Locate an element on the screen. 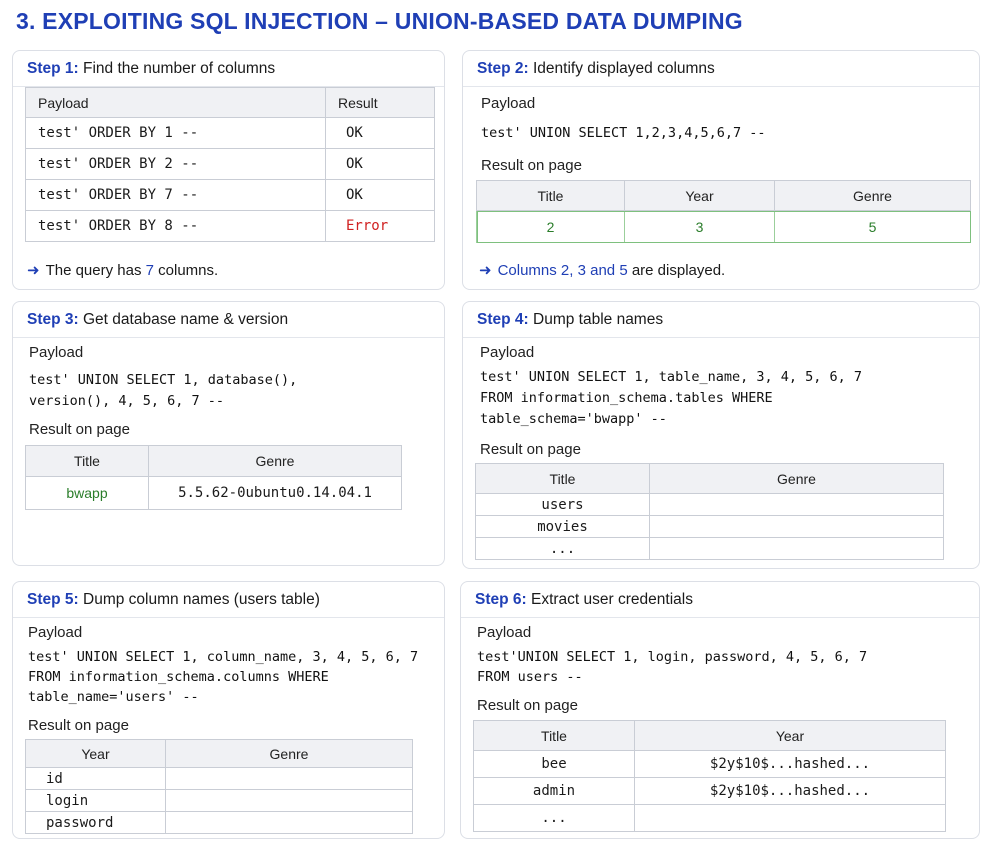 This screenshot has width=999, height=844. step2-note-highlight: Columns 2, 3 and 5 is located at coordinates (562, 270).